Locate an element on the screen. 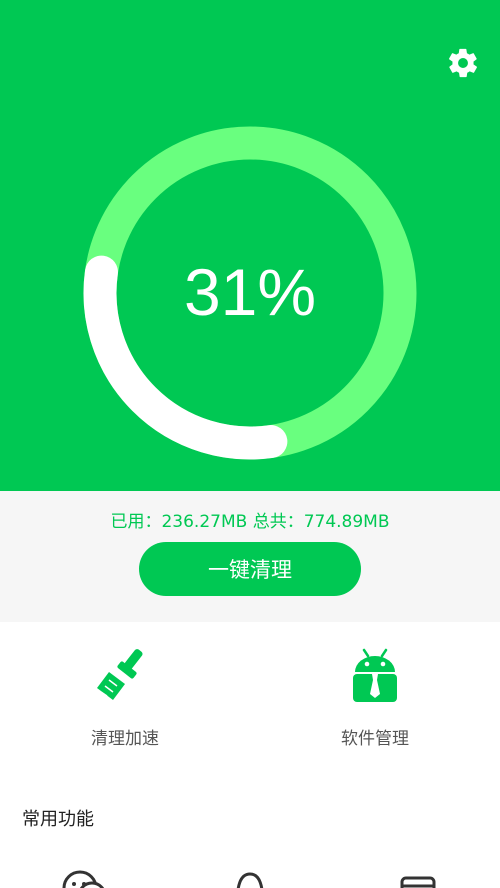 The image size is (500, 888). memory-info-panel: 已用：236.27MB 总共：774.89MB 一键清理 is located at coordinates (250, 556).